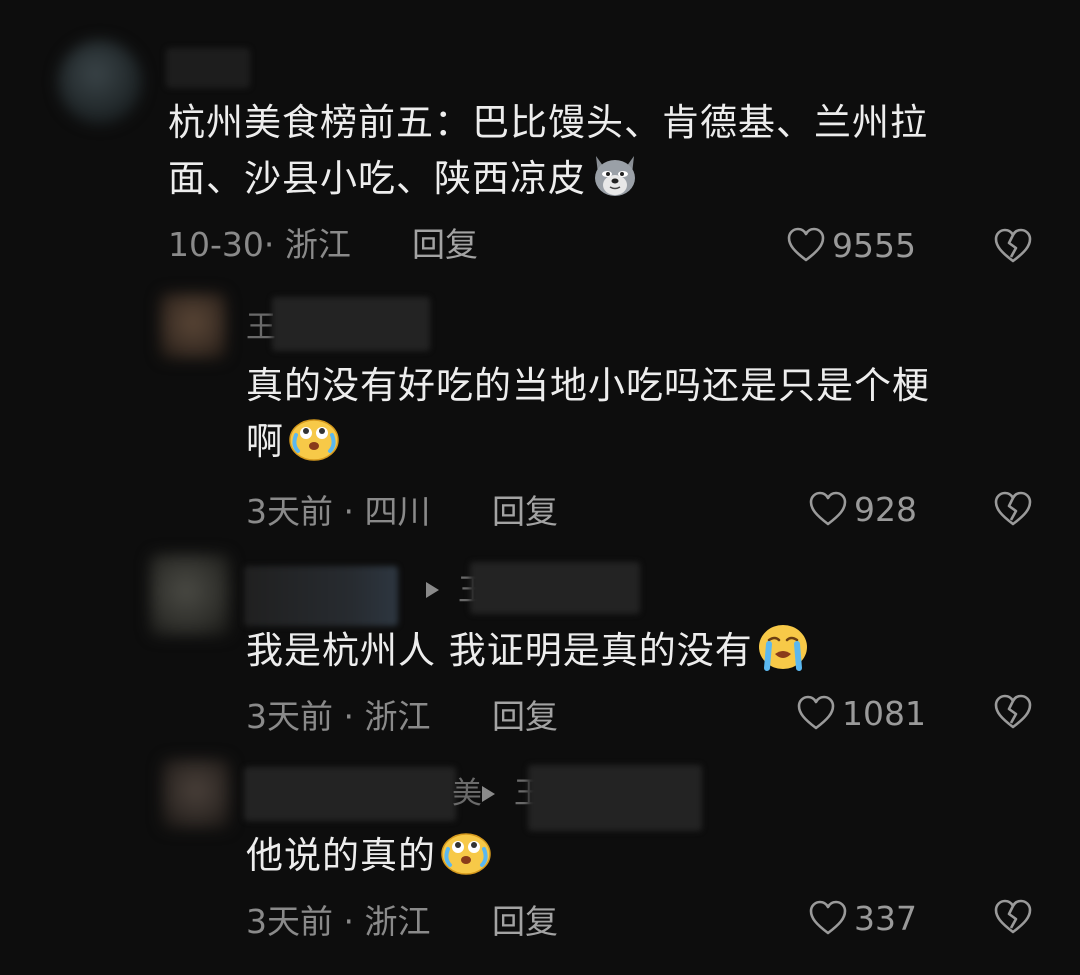  I want to click on comment-text-line: 他说的真的, so click(369, 859).